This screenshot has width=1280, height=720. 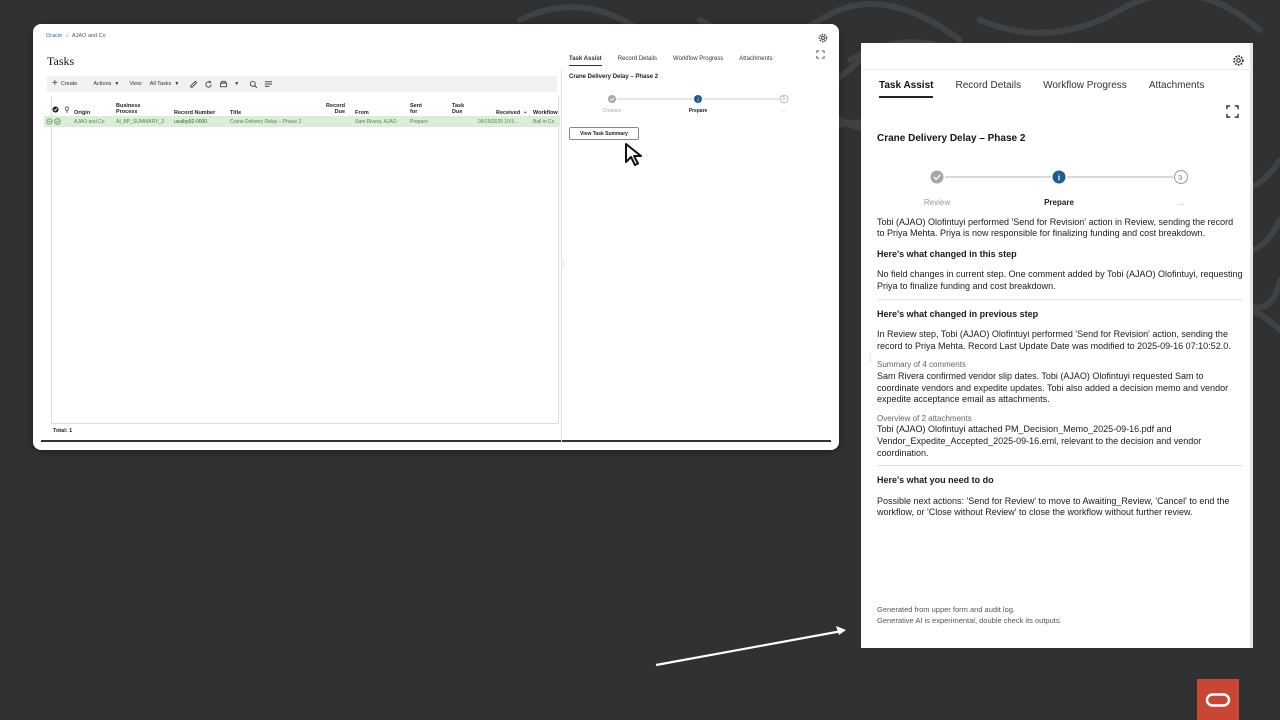 I want to click on attachments-overview-heading: Overview of 2 attachments, so click(x=924, y=418).